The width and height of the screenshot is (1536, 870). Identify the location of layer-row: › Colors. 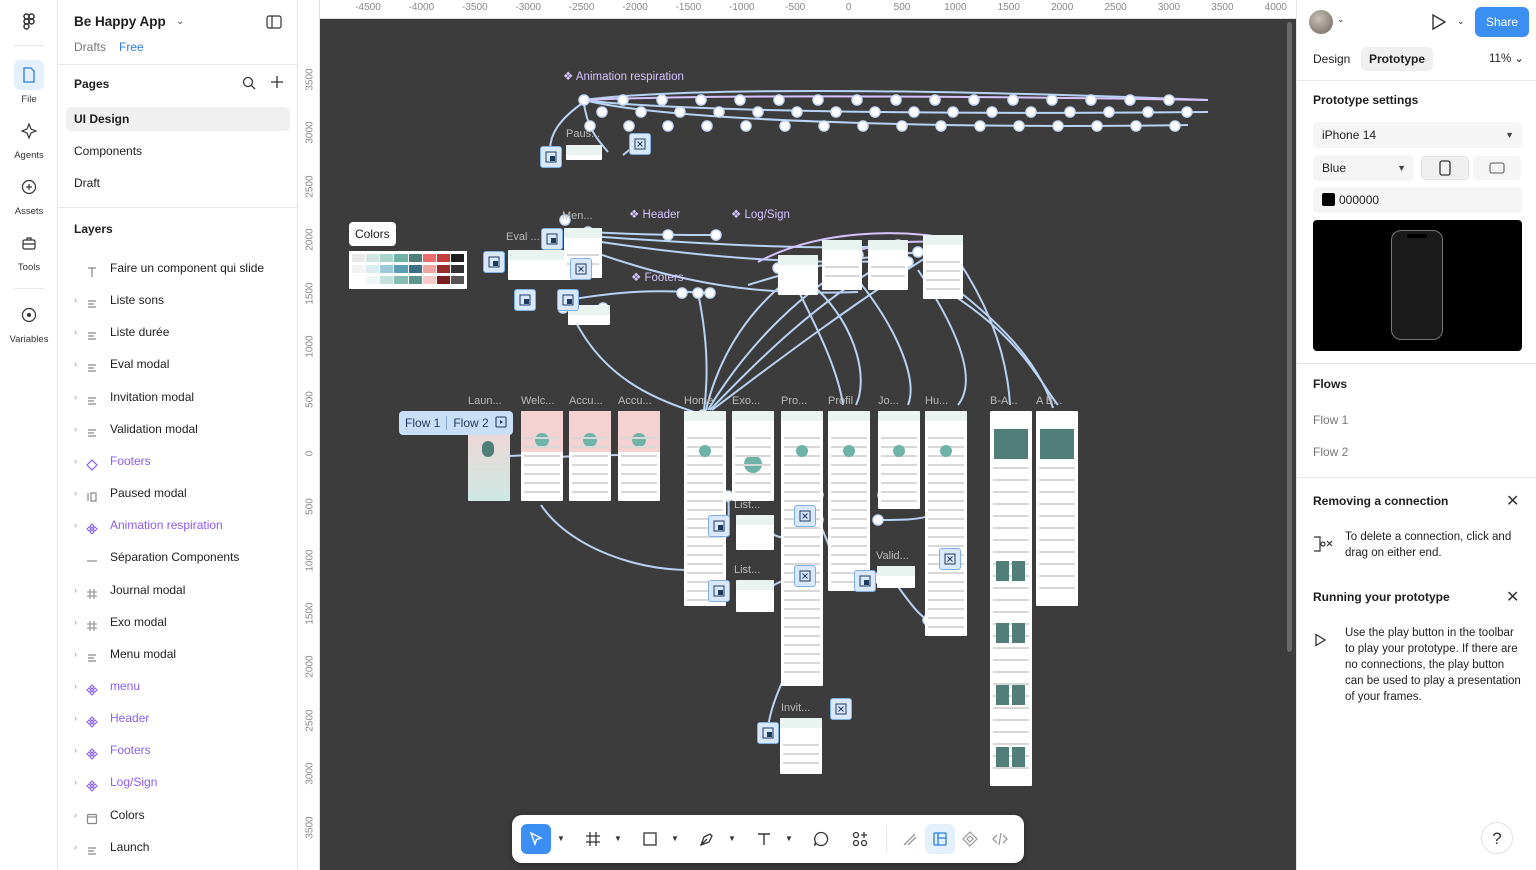
(178, 815).